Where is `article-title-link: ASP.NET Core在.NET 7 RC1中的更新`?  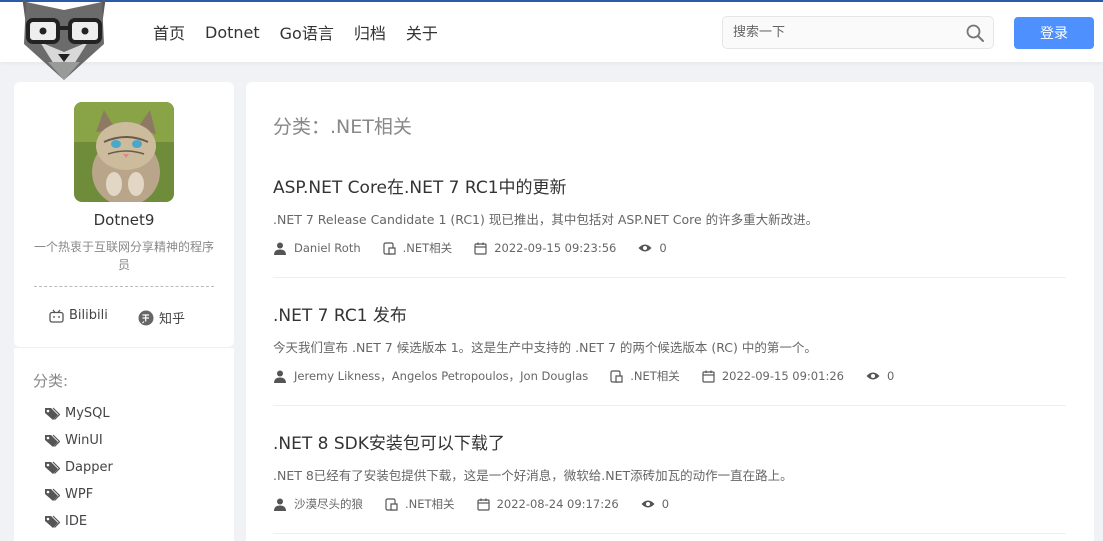
article-title-link: ASP.NET Core在.NET 7 RC1中的更新 is located at coordinates (420, 185).